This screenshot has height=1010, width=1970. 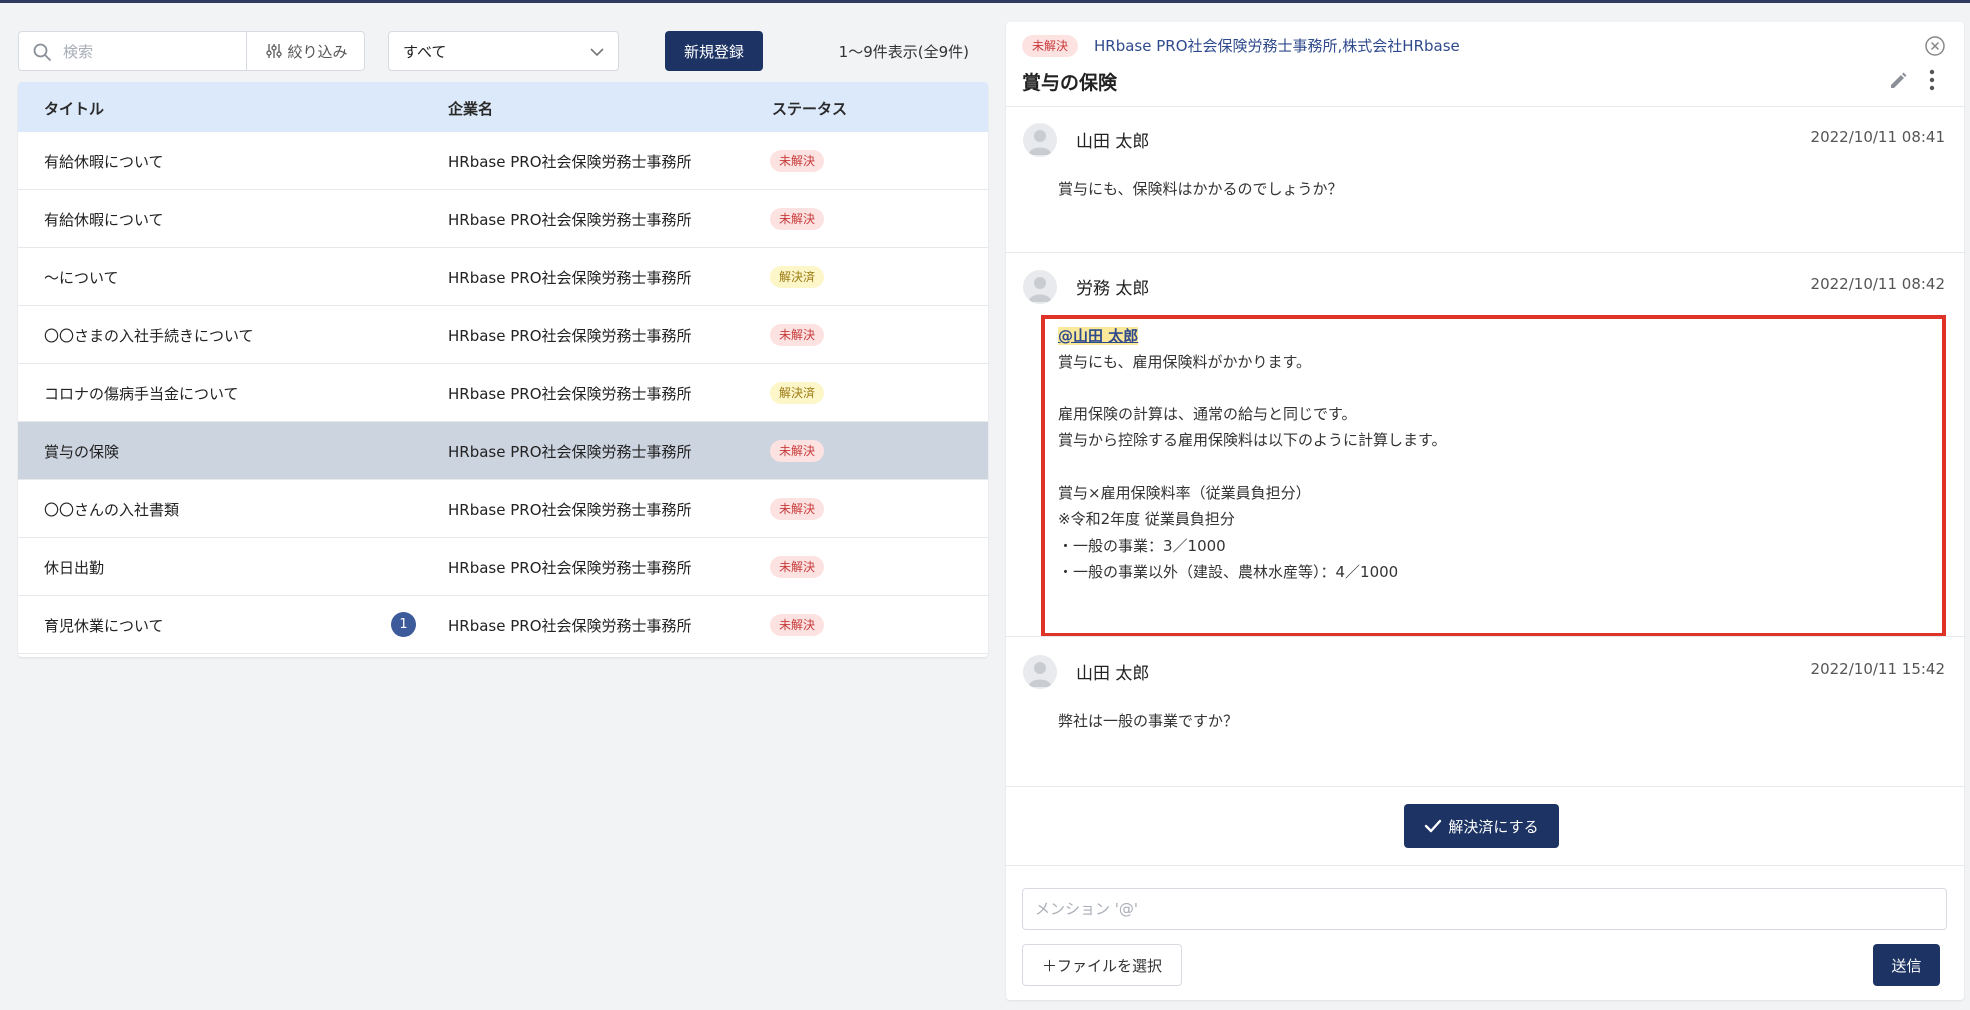 What do you see at coordinates (81, 278) in the screenshot?
I see `row-title: 〜について` at bounding box center [81, 278].